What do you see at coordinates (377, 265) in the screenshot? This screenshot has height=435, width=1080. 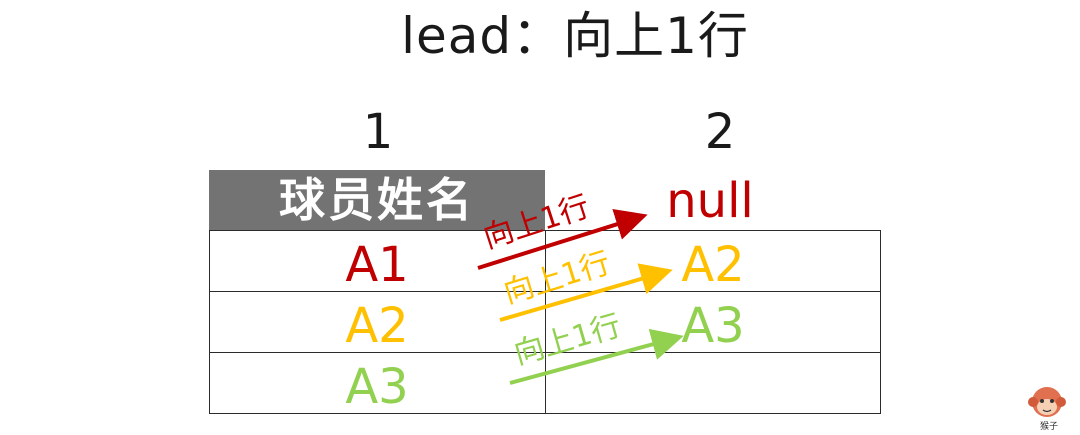 I see `left-value-a1: A1` at bounding box center [377, 265].